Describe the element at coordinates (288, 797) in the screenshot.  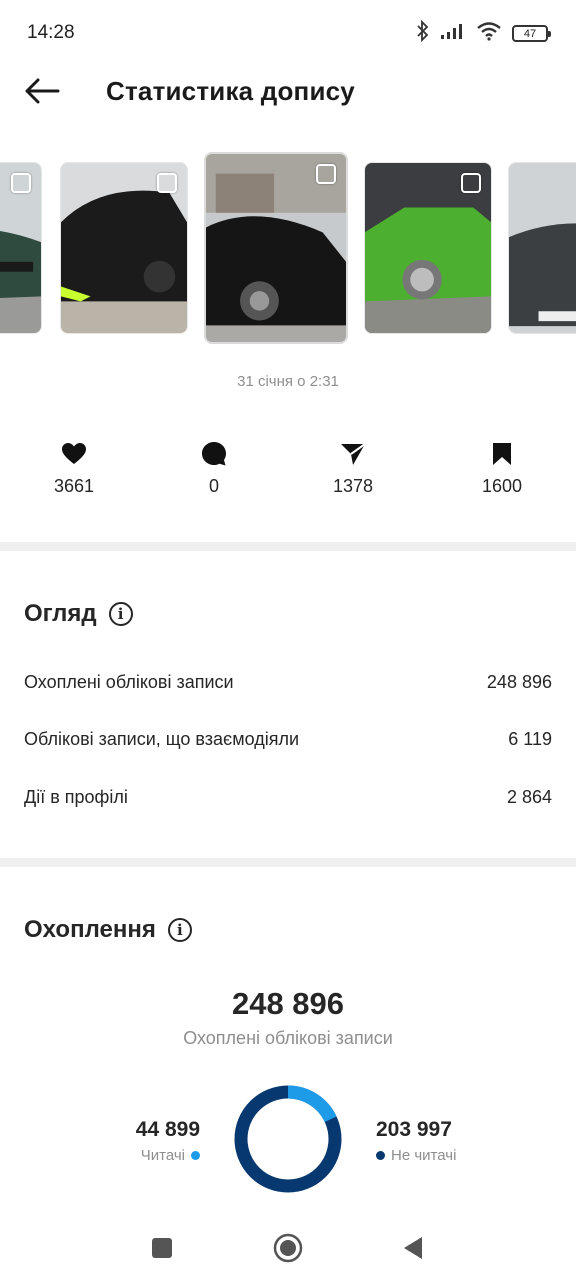
I see `metric-row-profile-actions: Дії в профілі 2 864` at that location.